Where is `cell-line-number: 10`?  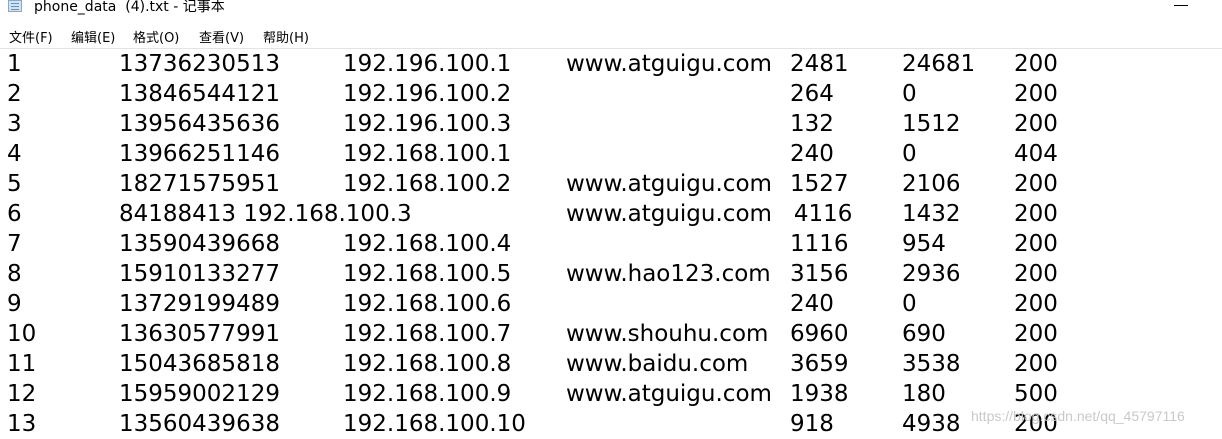 cell-line-number: 10 is located at coordinates (22, 334).